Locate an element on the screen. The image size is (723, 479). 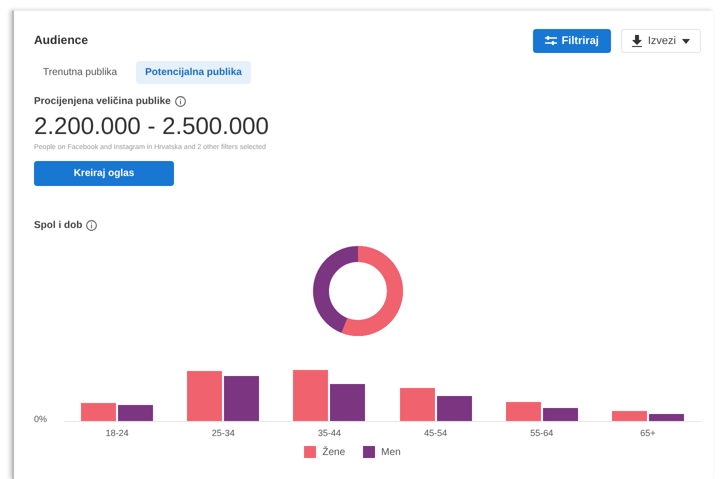
section-title: Spol i dob is located at coordinates (58, 225).